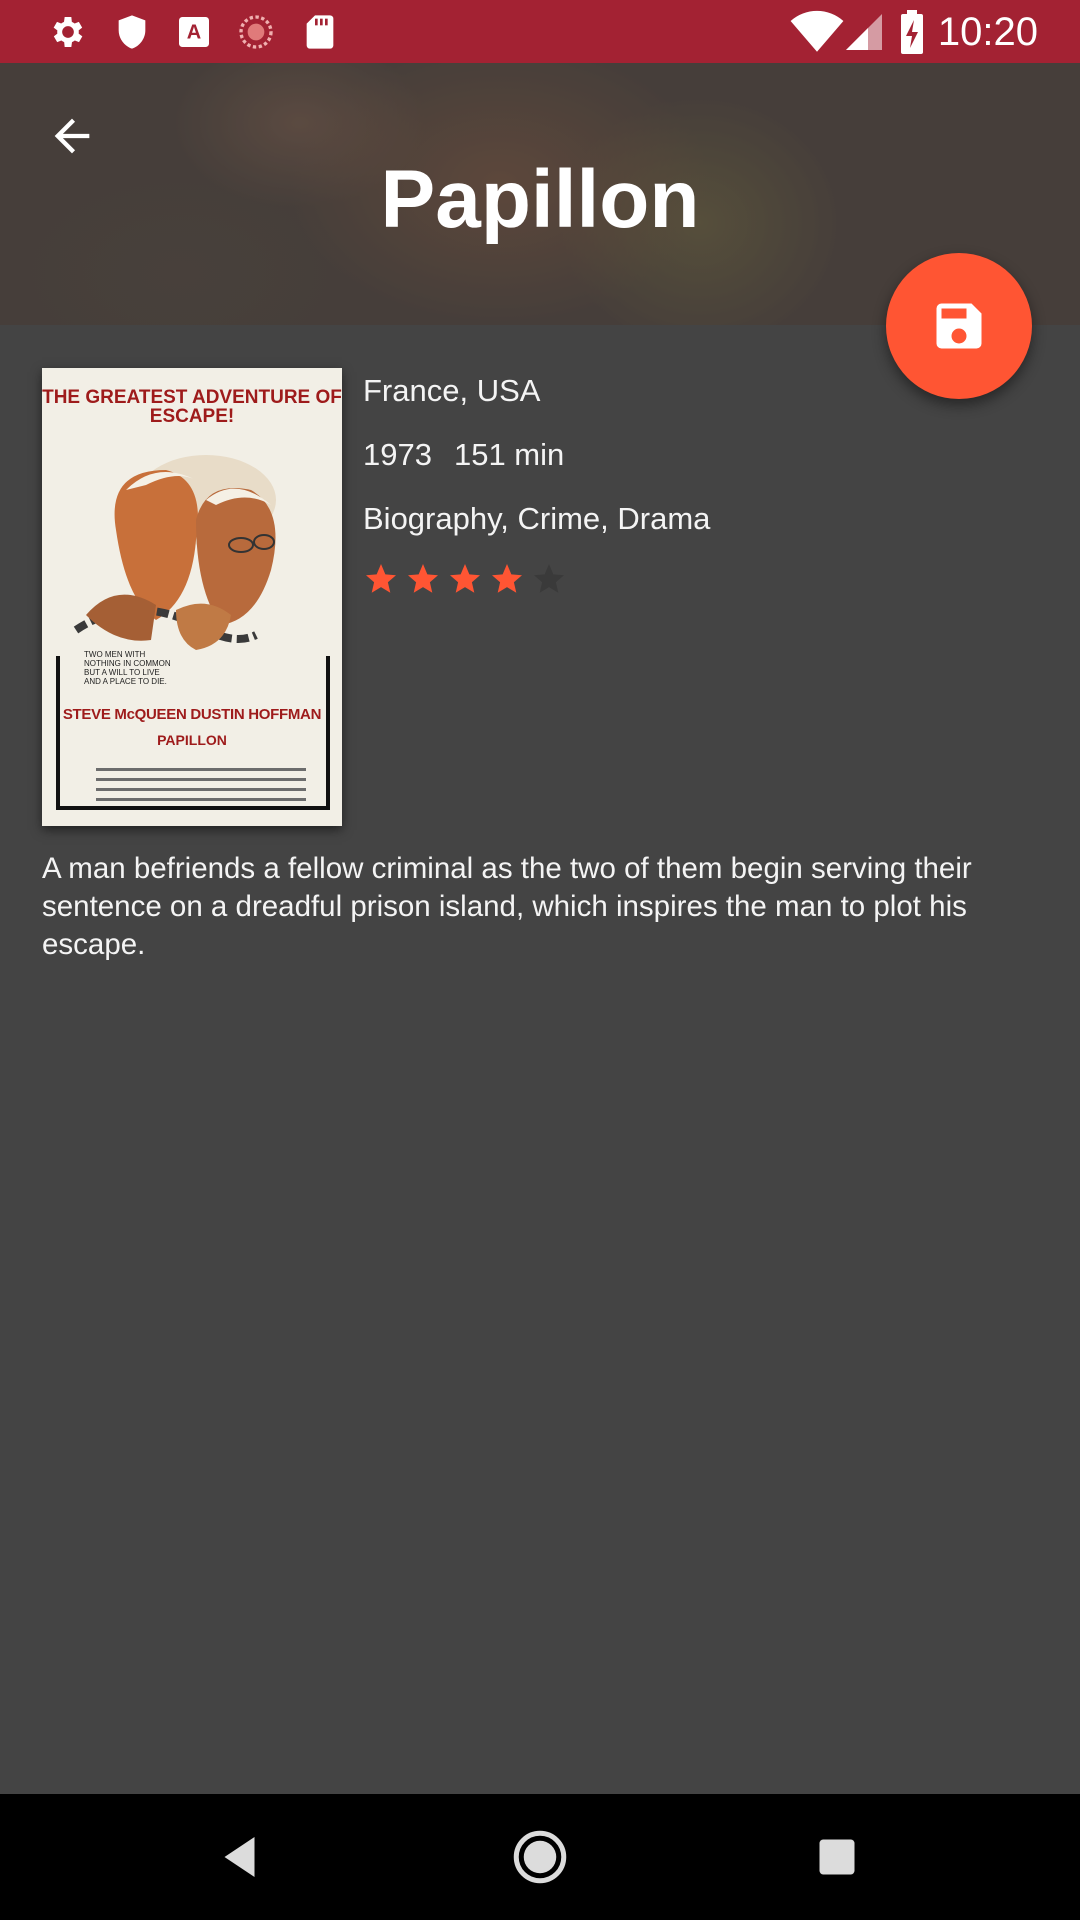 The height and width of the screenshot is (1920, 1080). Describe the element at coordinates (397, 454) in the screenshot. I see `year-text: 1973` at that location.